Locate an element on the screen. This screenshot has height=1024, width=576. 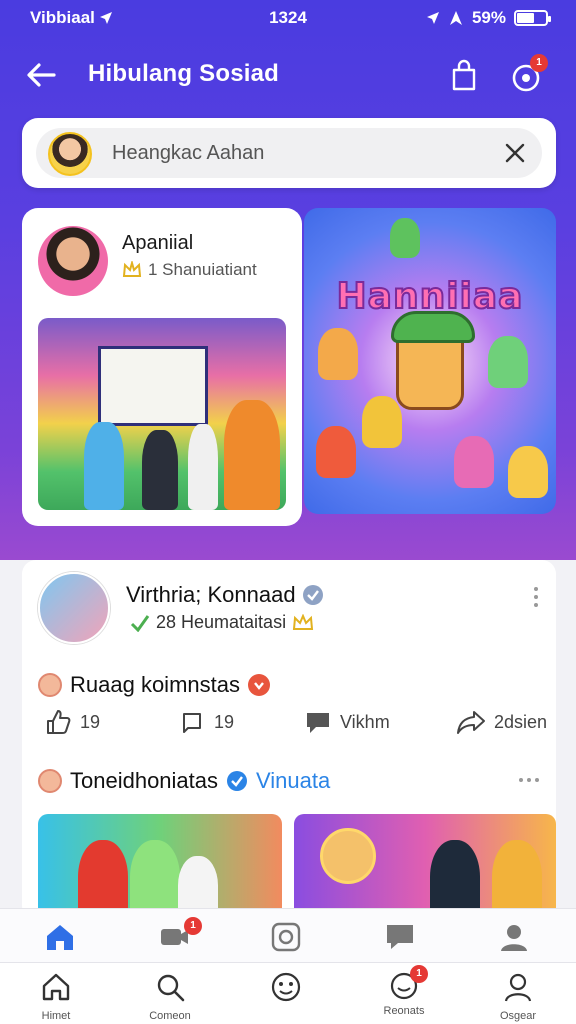
battery-icon is located at coordinates (532, 18).